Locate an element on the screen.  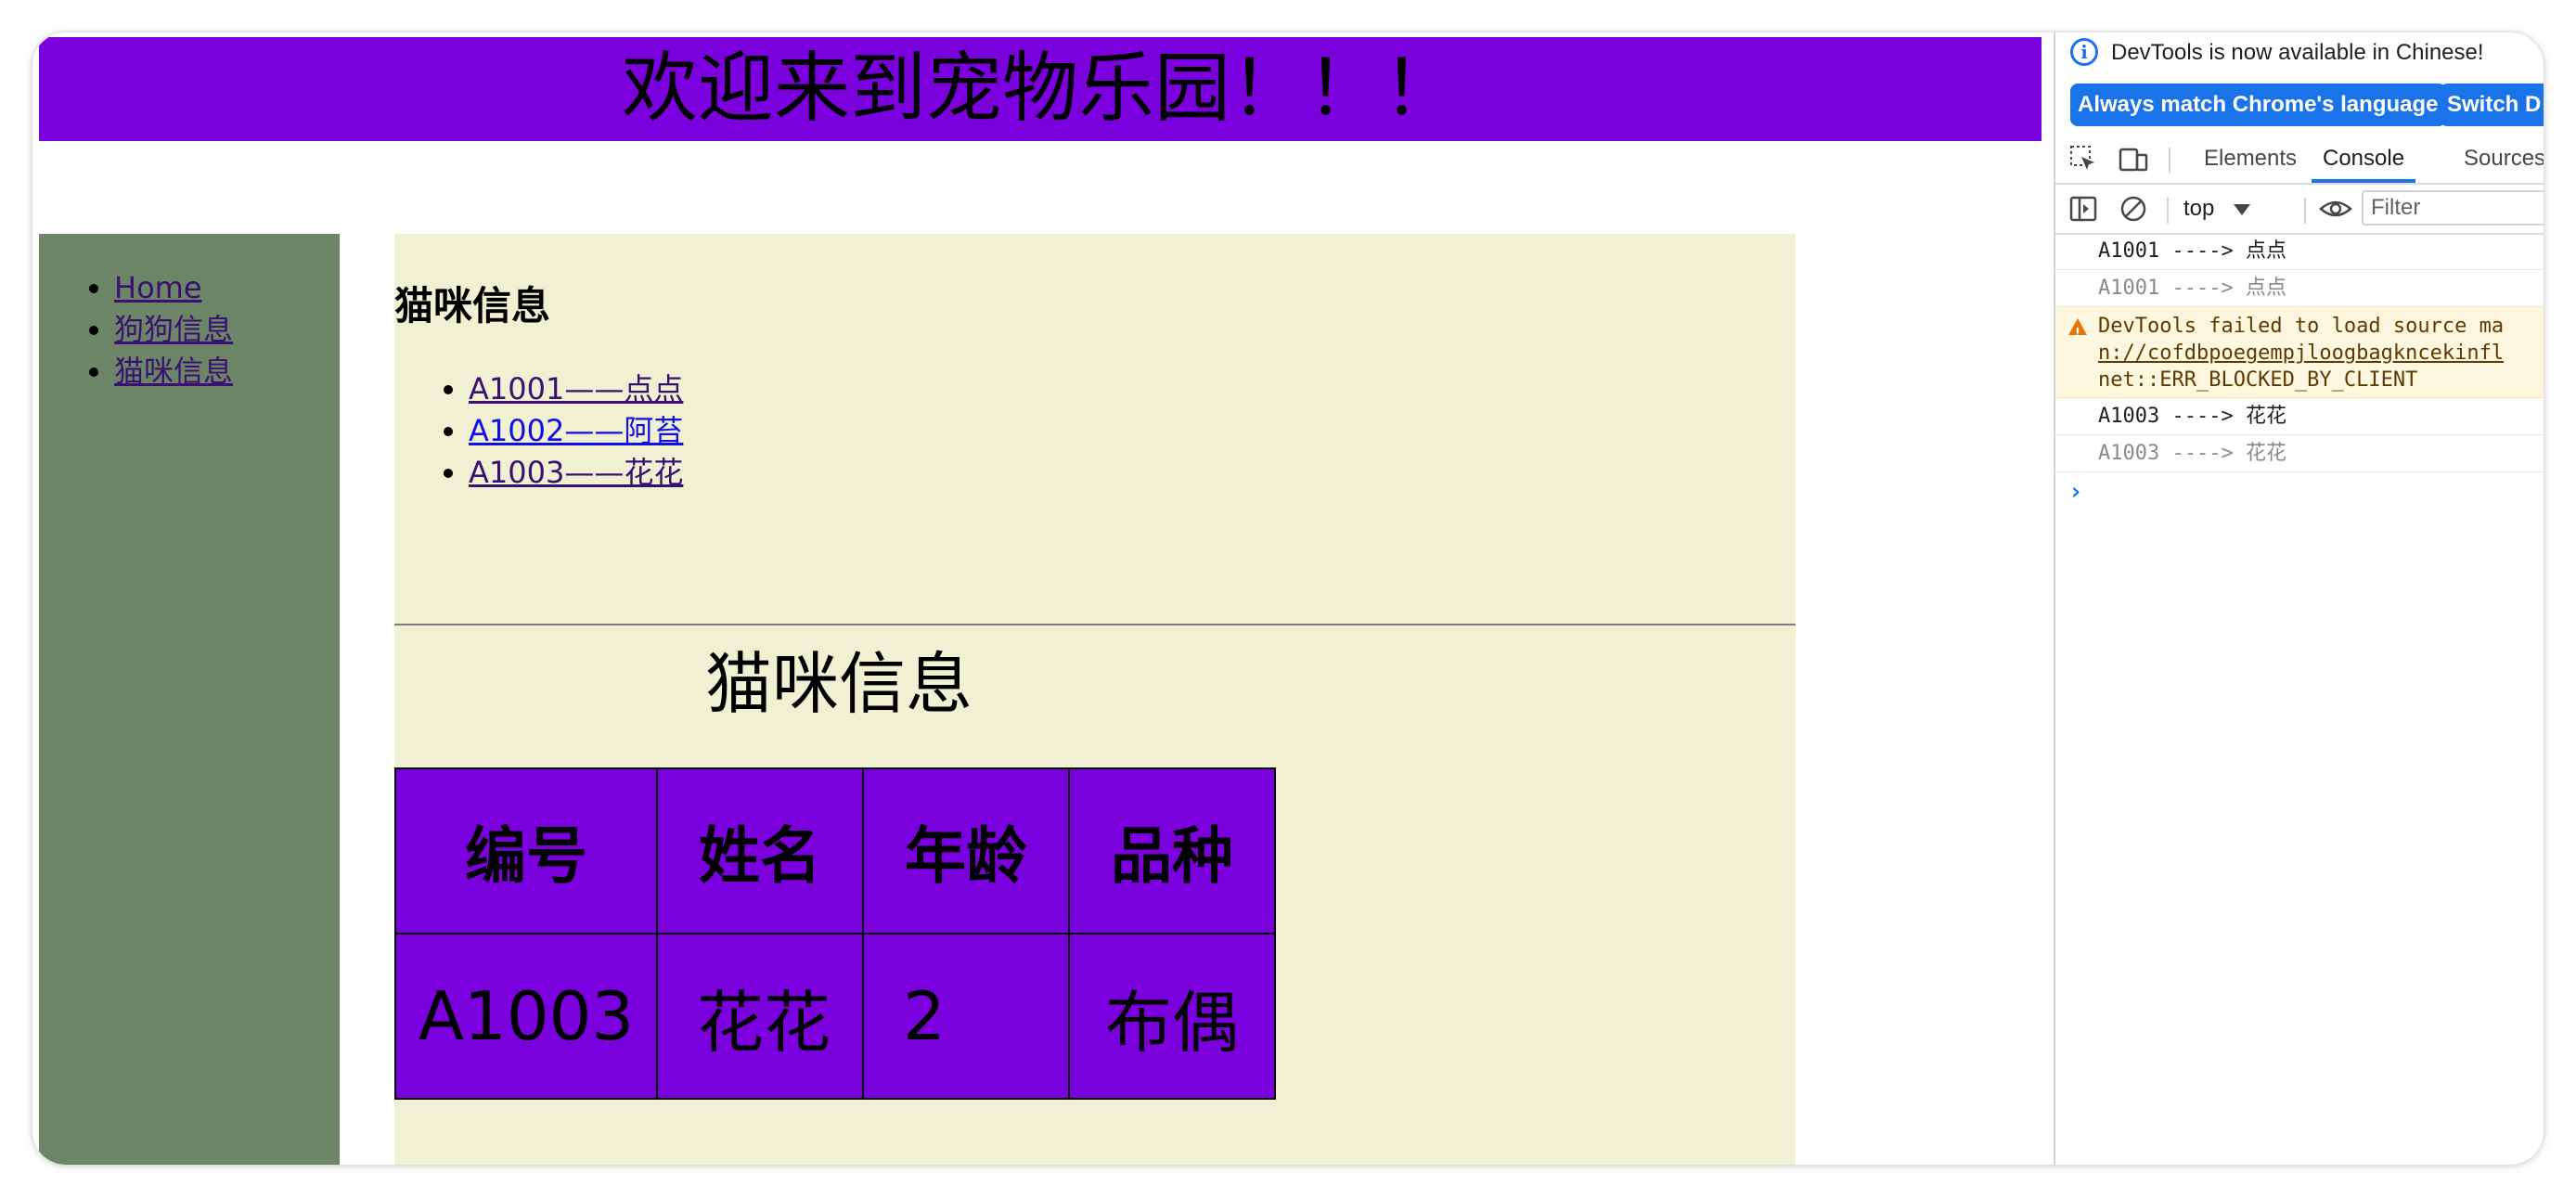
sidebar-toggle-icon is located at coordinates (2083, 209).